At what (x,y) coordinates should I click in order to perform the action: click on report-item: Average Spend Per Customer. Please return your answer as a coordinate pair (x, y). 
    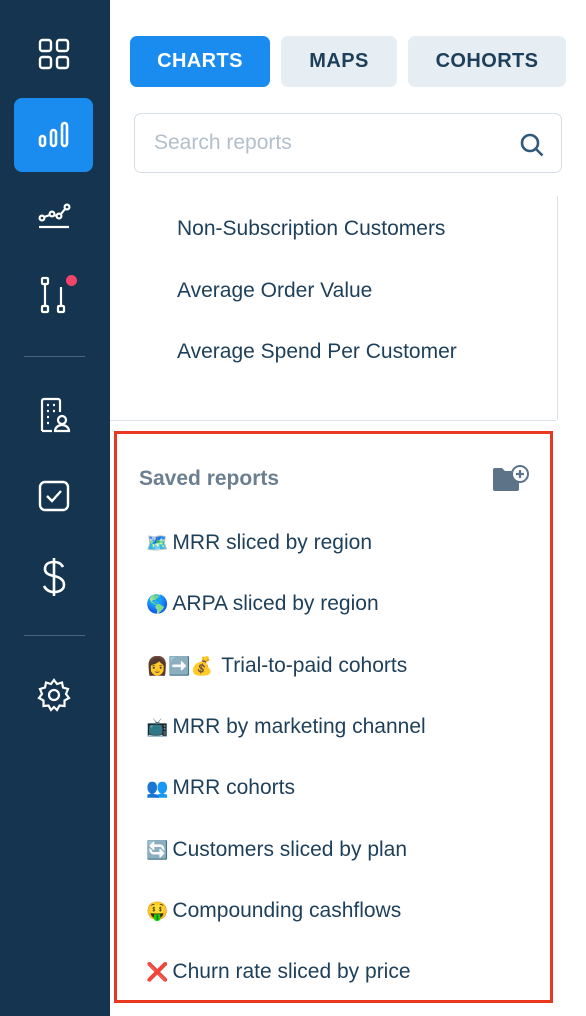
    Looking at the image, I should click on (317, 352).